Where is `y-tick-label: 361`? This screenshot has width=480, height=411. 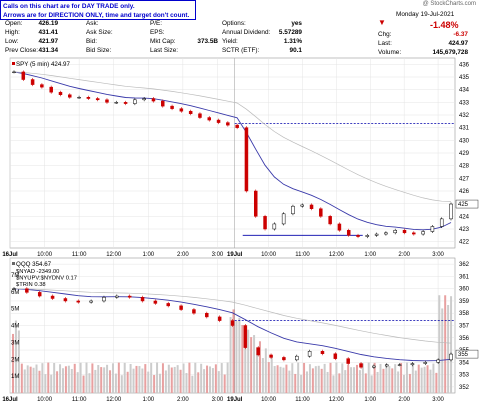
y-tick-label: 361 is located at coordinates (464, 277).